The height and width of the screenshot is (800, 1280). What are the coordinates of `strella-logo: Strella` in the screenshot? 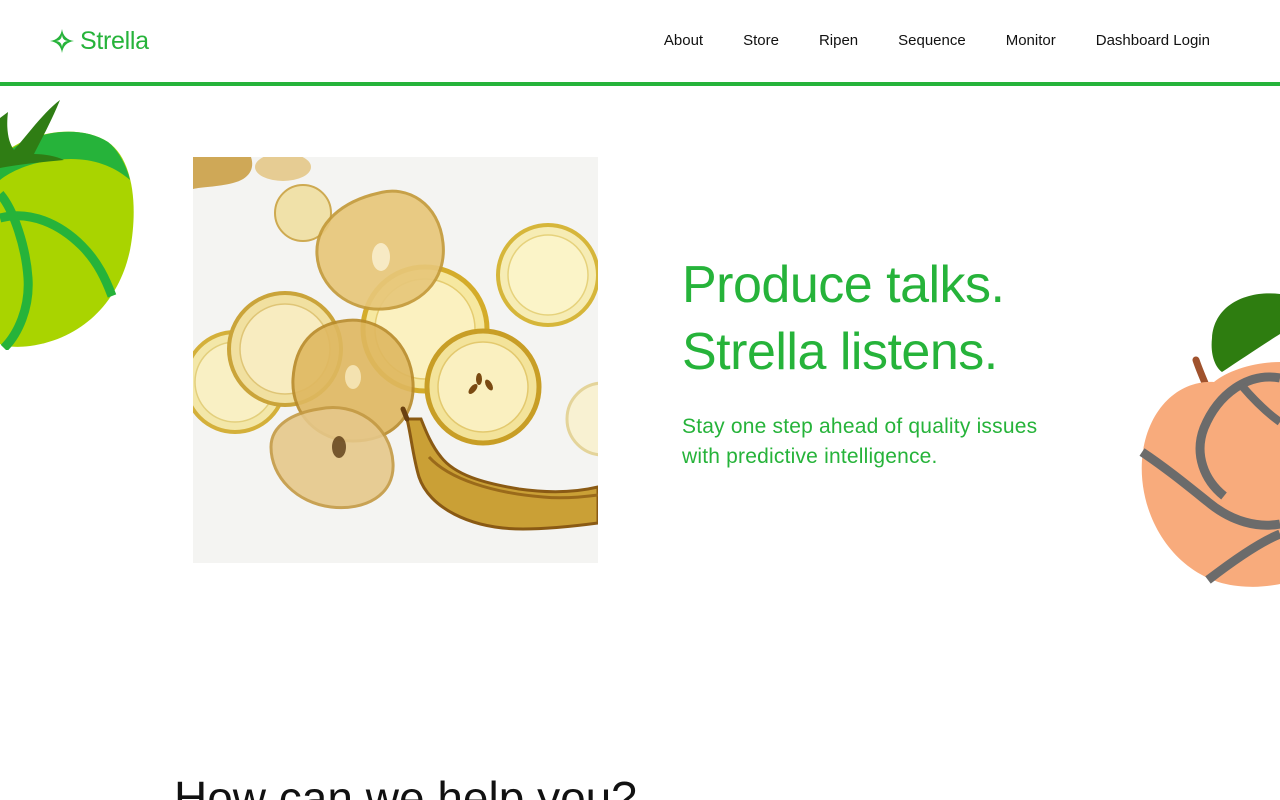 It's located at (99, 41).